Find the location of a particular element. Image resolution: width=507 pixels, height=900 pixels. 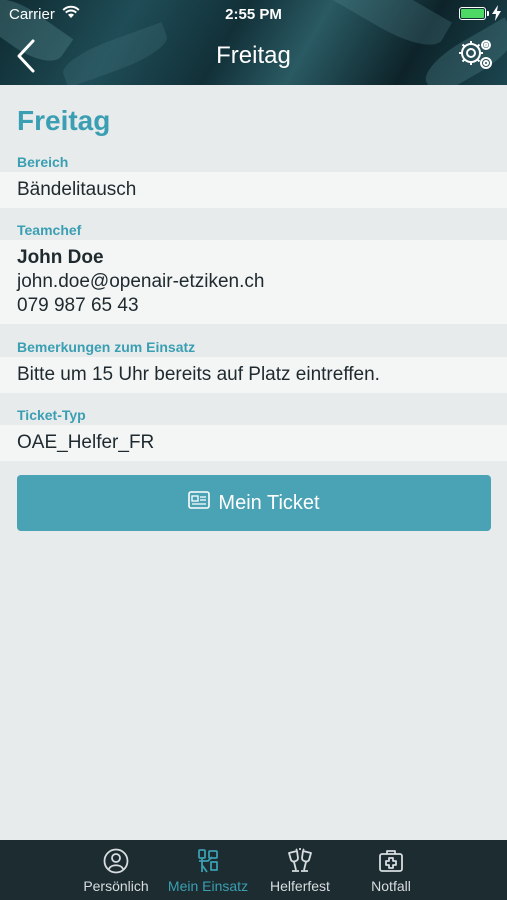

teamchef-phone: 079 987 65 43 is located at coordinates (78, 306).